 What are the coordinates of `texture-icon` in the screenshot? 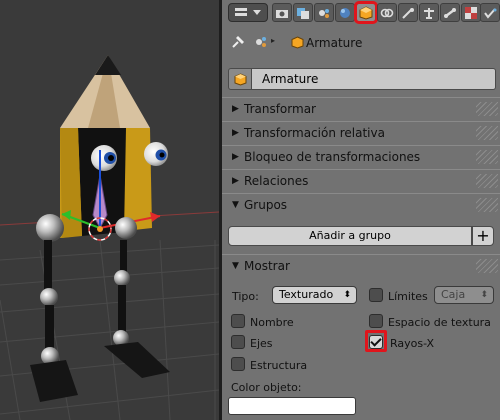 It's located at (471, 12).